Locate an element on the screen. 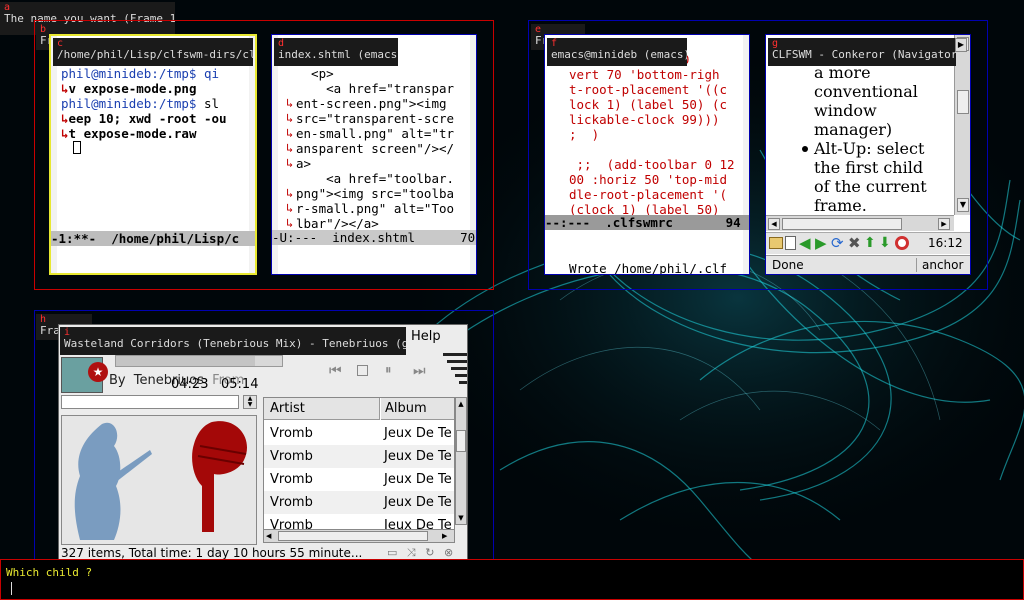  code-line: ;; (add-toolbar 0 12 is located at coordinates (652, 164).